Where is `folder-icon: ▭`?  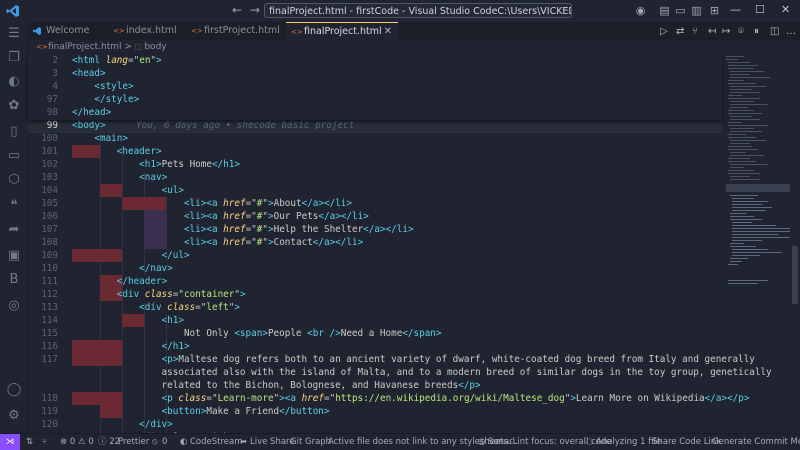 folder-icon: ▭ is located at coordinates (14, 156).